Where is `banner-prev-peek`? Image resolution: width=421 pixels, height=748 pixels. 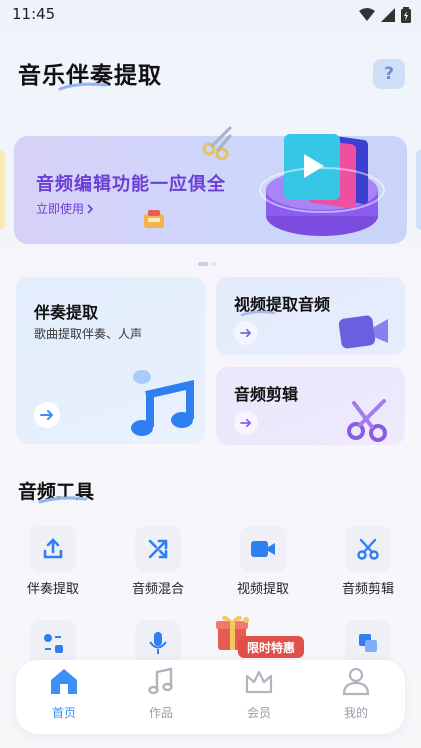
banner-prev-peek is located at coordinates (2, 190).